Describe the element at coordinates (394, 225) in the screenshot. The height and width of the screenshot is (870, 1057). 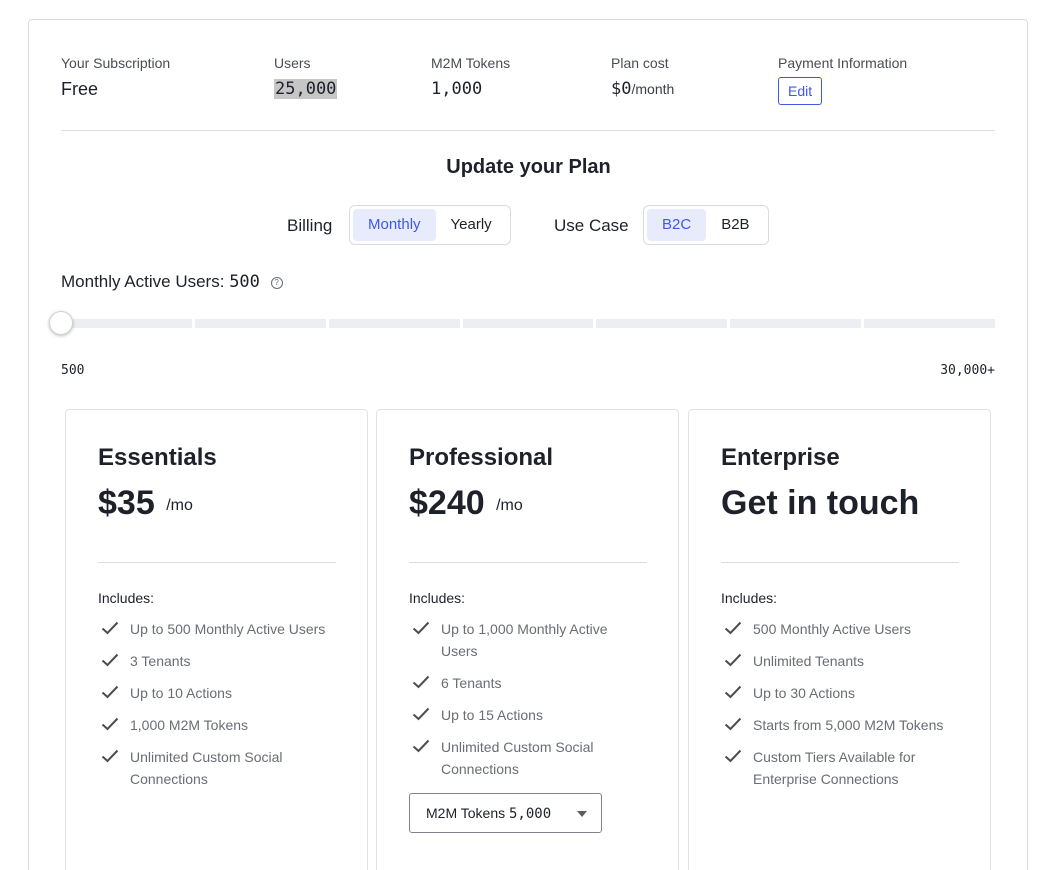
I see `billing-monthly-option: Monthly` at that location.